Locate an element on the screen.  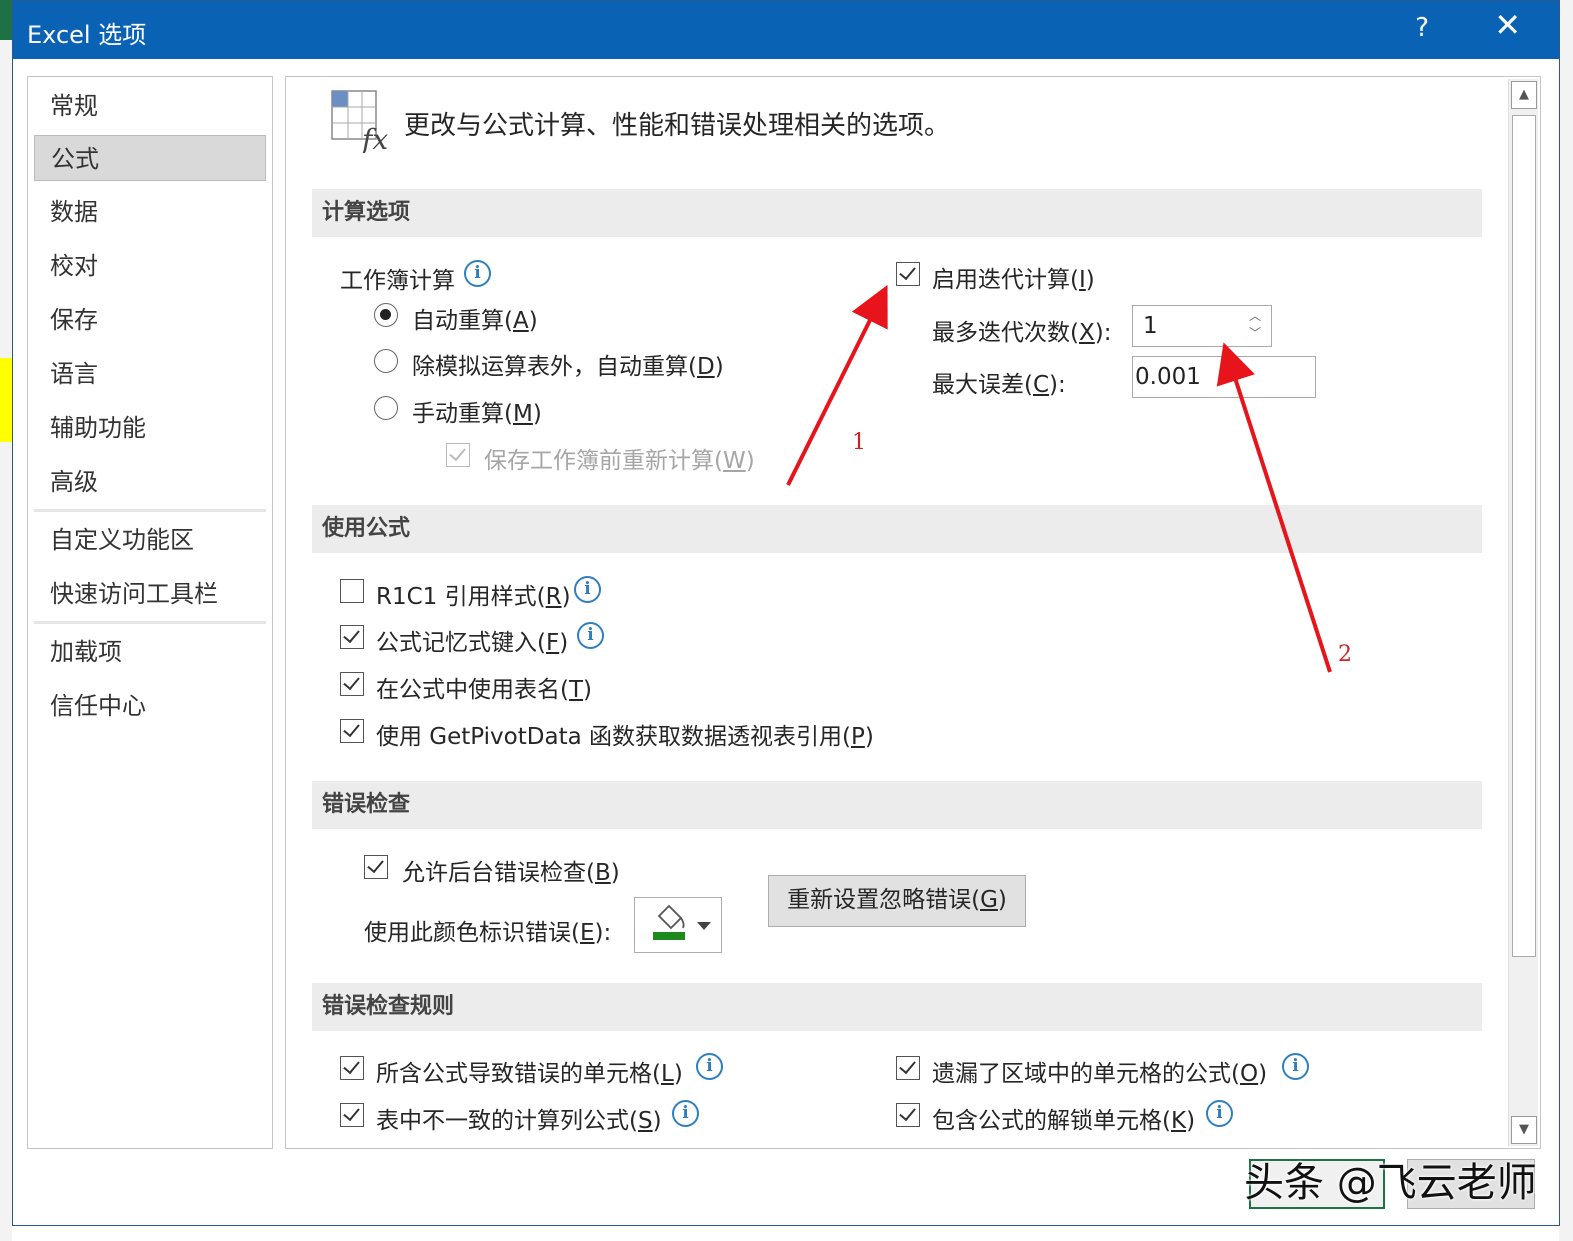
checkbox-rule-omits-cells is located at coordinates (908, 1068).